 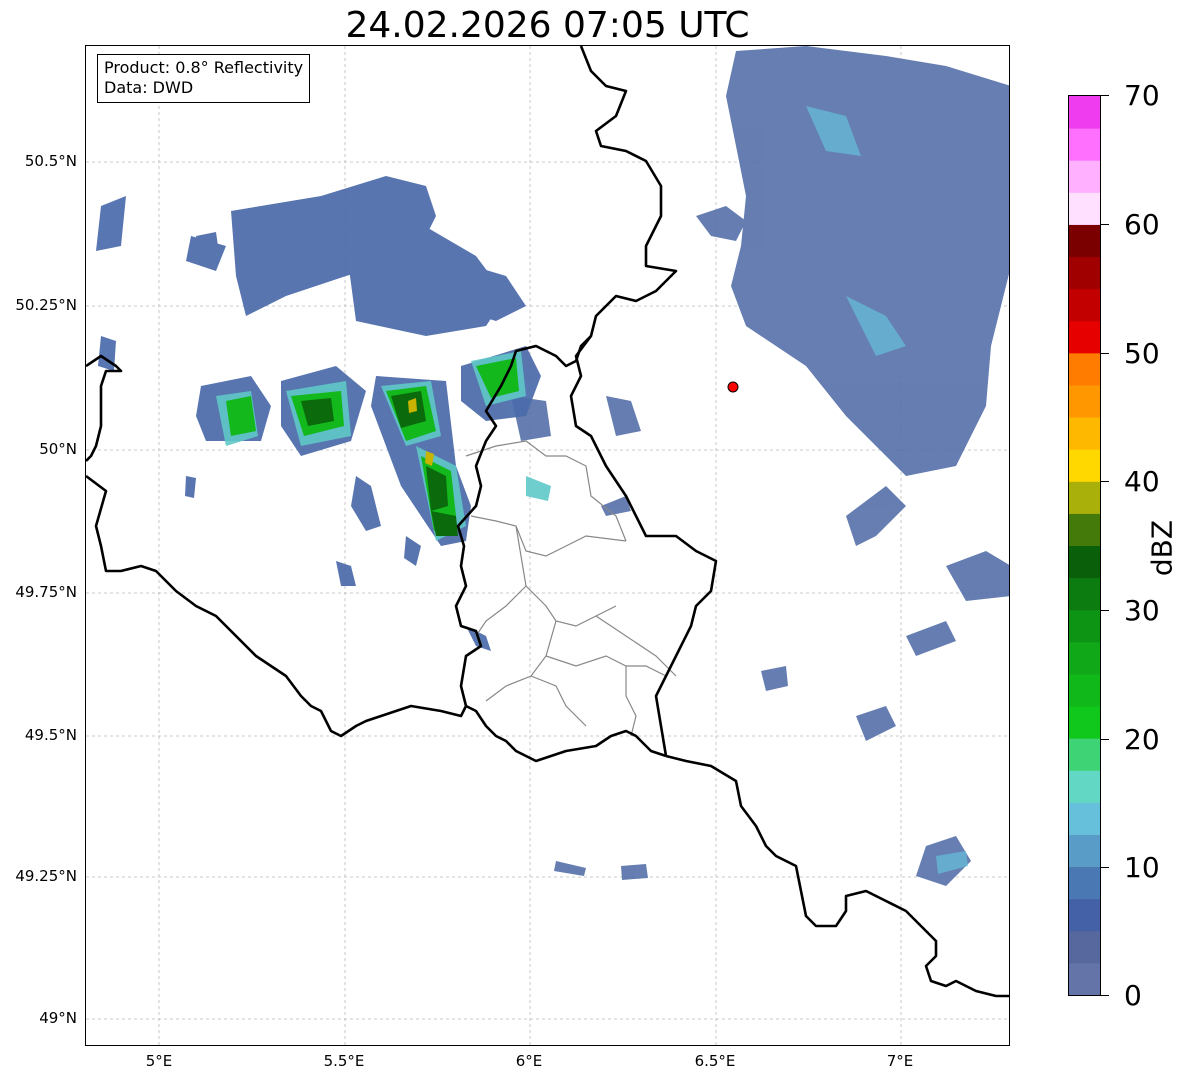 I want to click on luxembourg-district-boundaries, so click(x=571, y=588).